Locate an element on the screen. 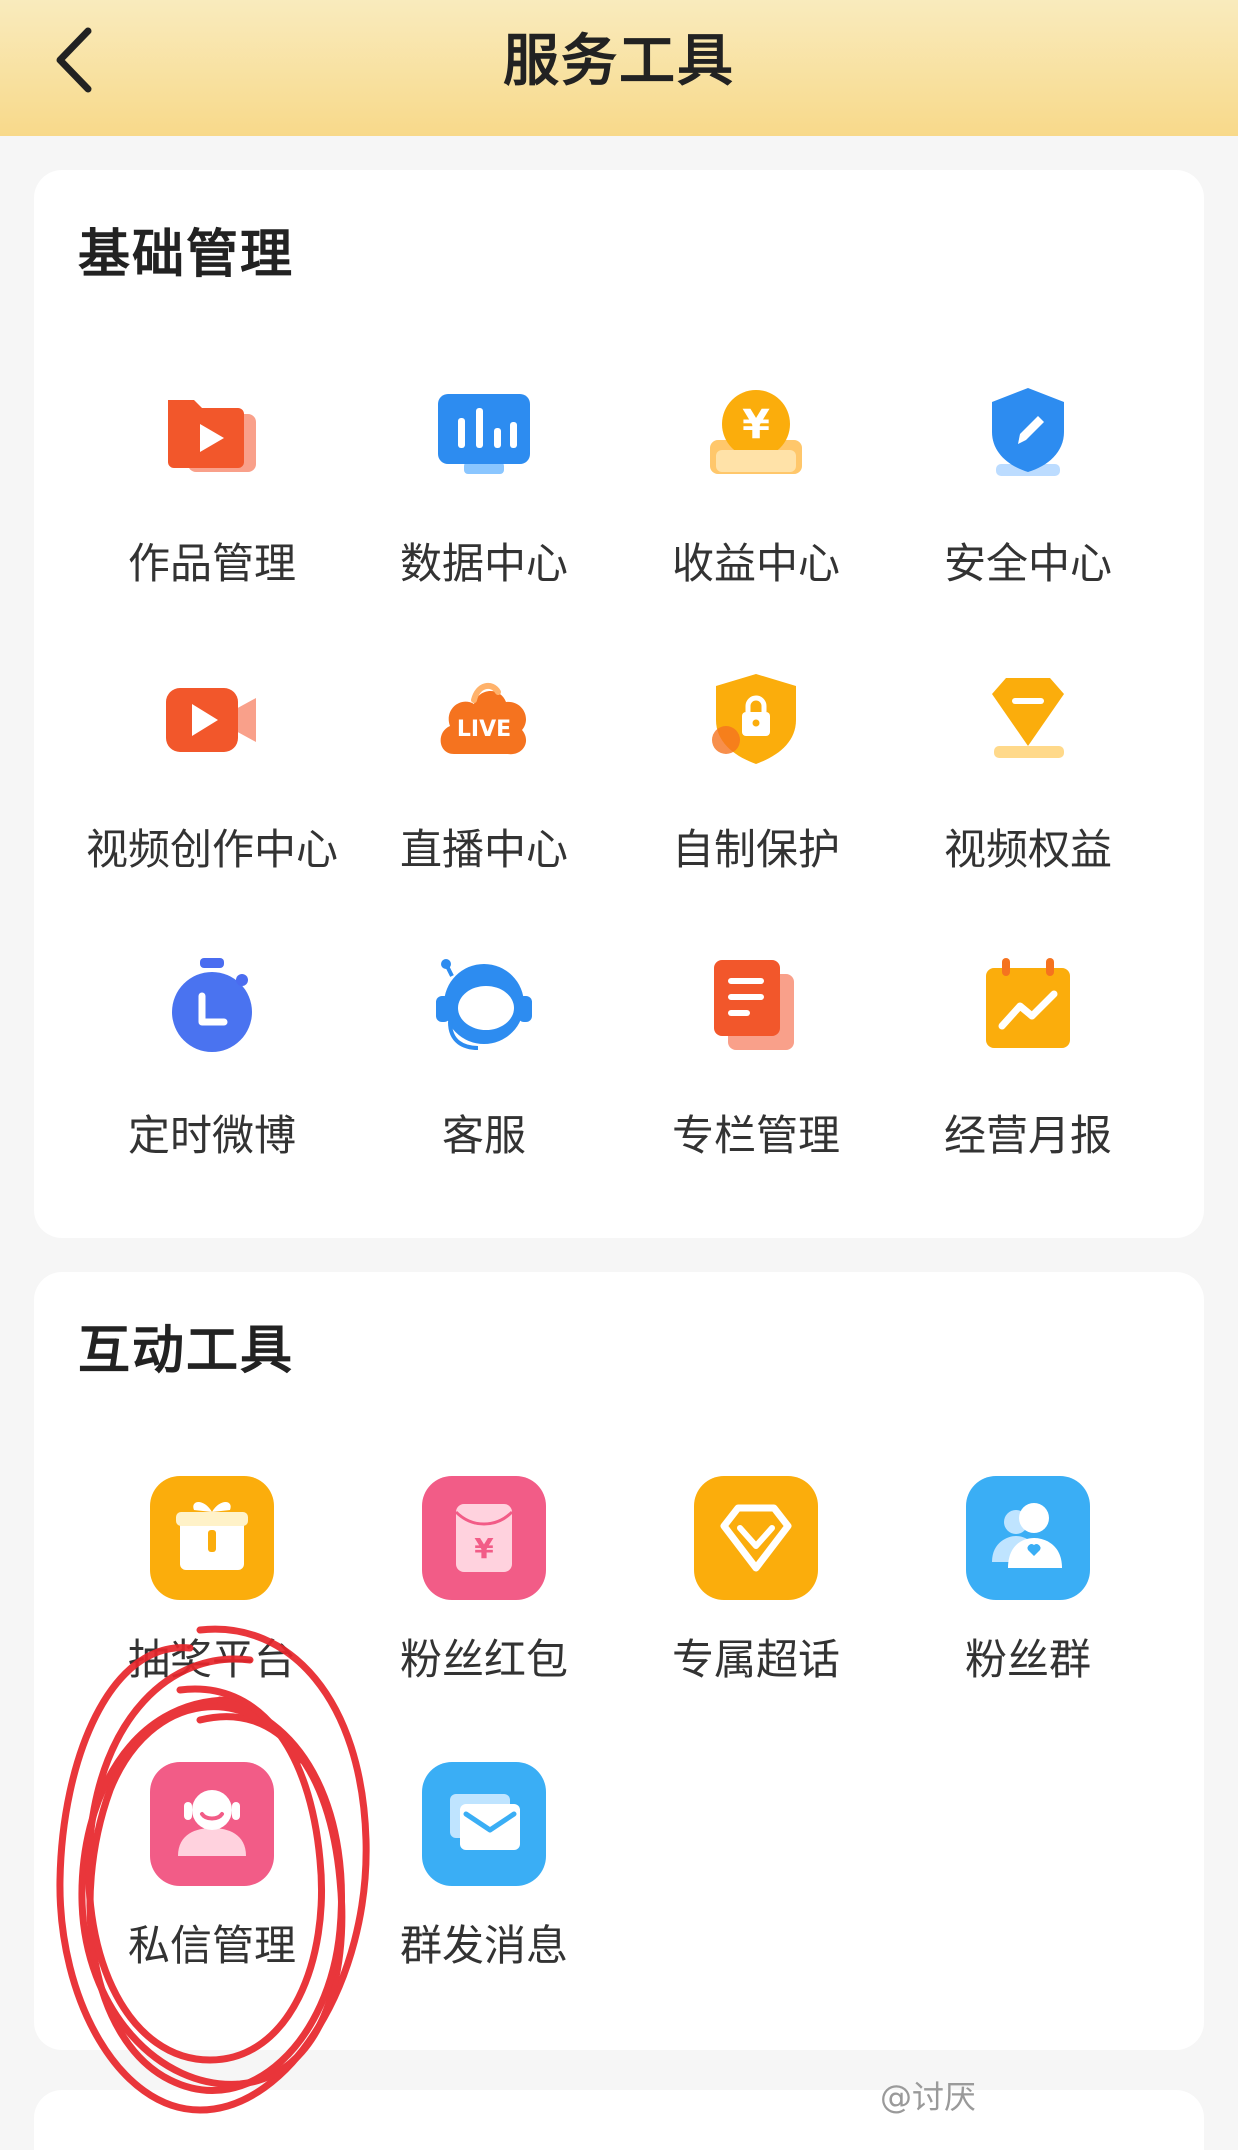 The height and width of the screenshot is (2150, 1238). gift-icon is located at coordinates (212, 1538).